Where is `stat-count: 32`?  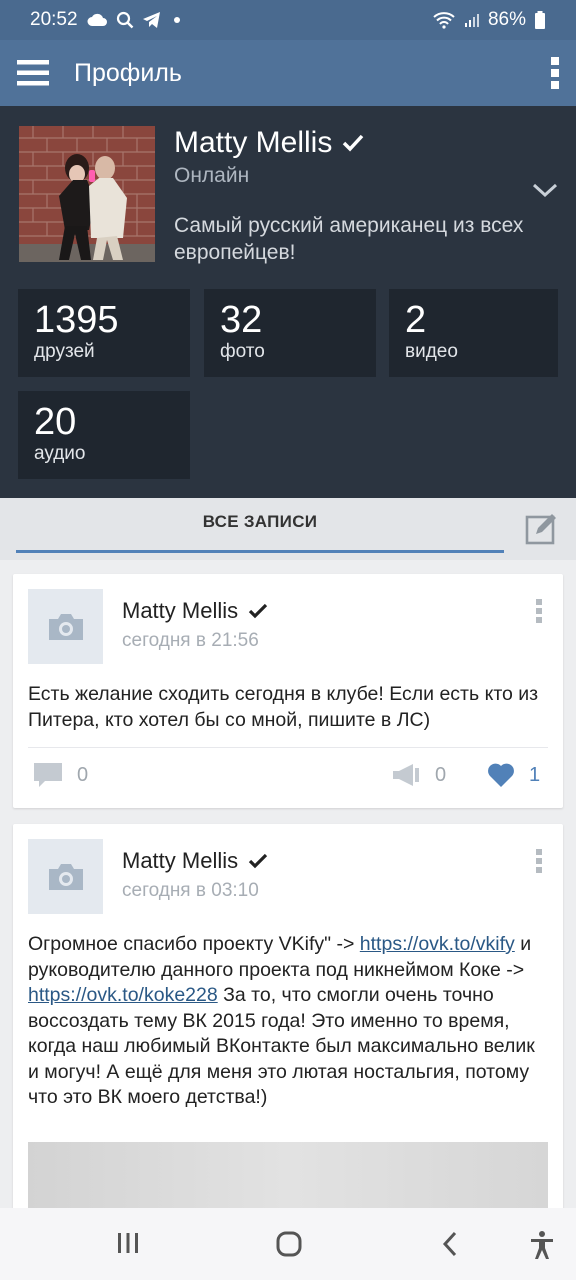
stat-count: 32 is located at coordinates (241, 320).